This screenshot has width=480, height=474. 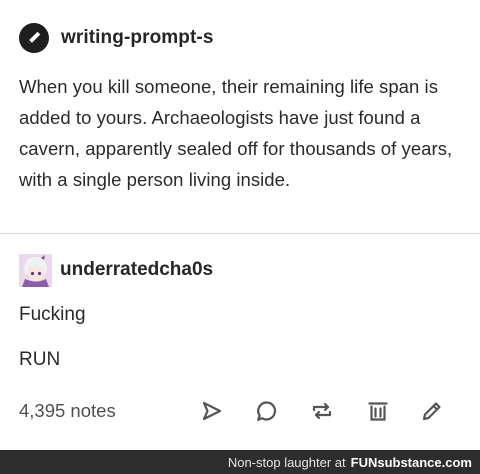 What do you see at coordinates (424, 462) in the screenshot?
I see `watermark-logo-substance: substance.com` at bounding box center [424, 462].